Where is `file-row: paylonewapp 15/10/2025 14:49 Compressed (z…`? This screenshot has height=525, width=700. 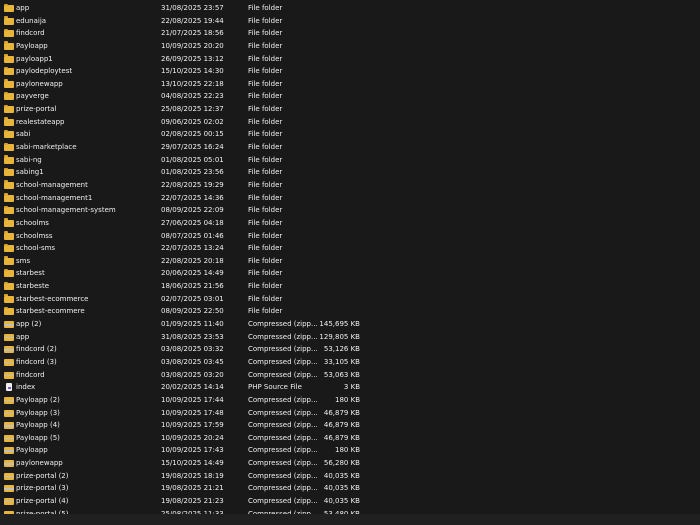 file-row: paylonewapp 15/10/2025 14:49 Compressed (z… is located at coordinates (350, 463).